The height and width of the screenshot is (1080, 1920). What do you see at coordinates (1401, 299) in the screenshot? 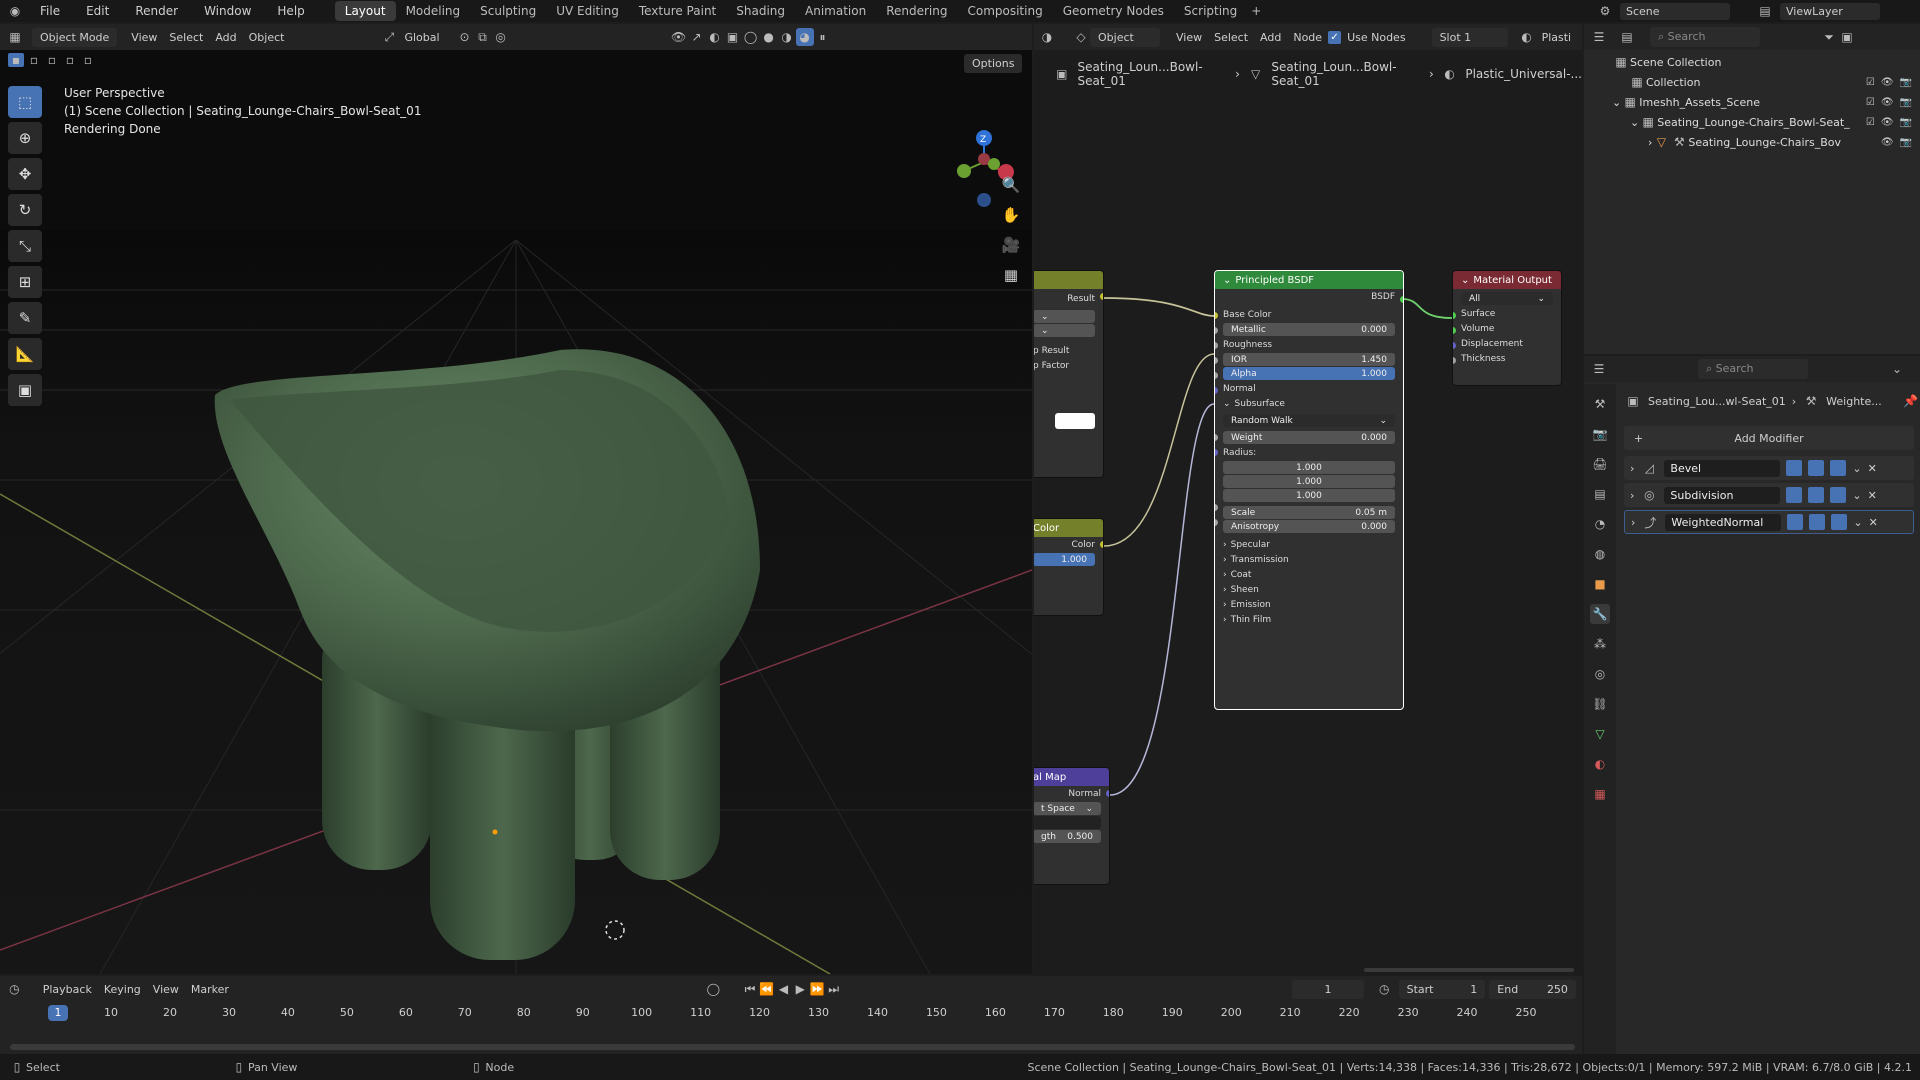
I see `bsdf-output-socket` at bounding box center [1401, 299].